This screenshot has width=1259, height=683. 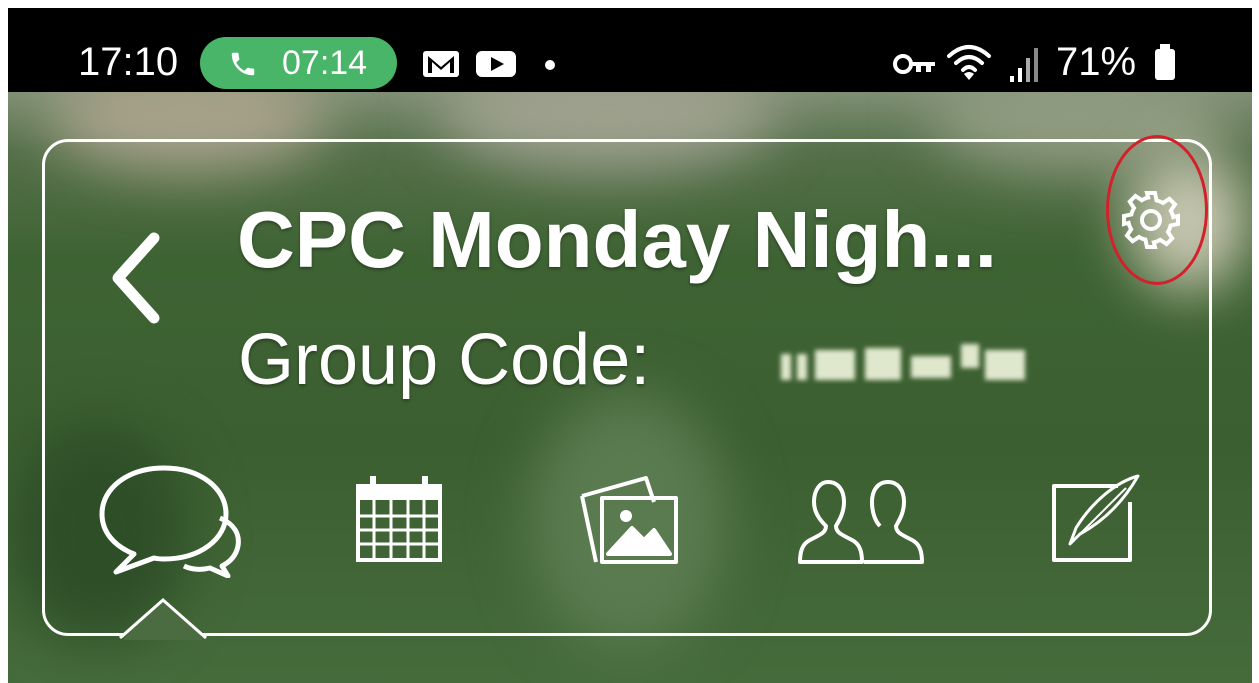 I want to click on tab-photos, so click(x=630, y=520).